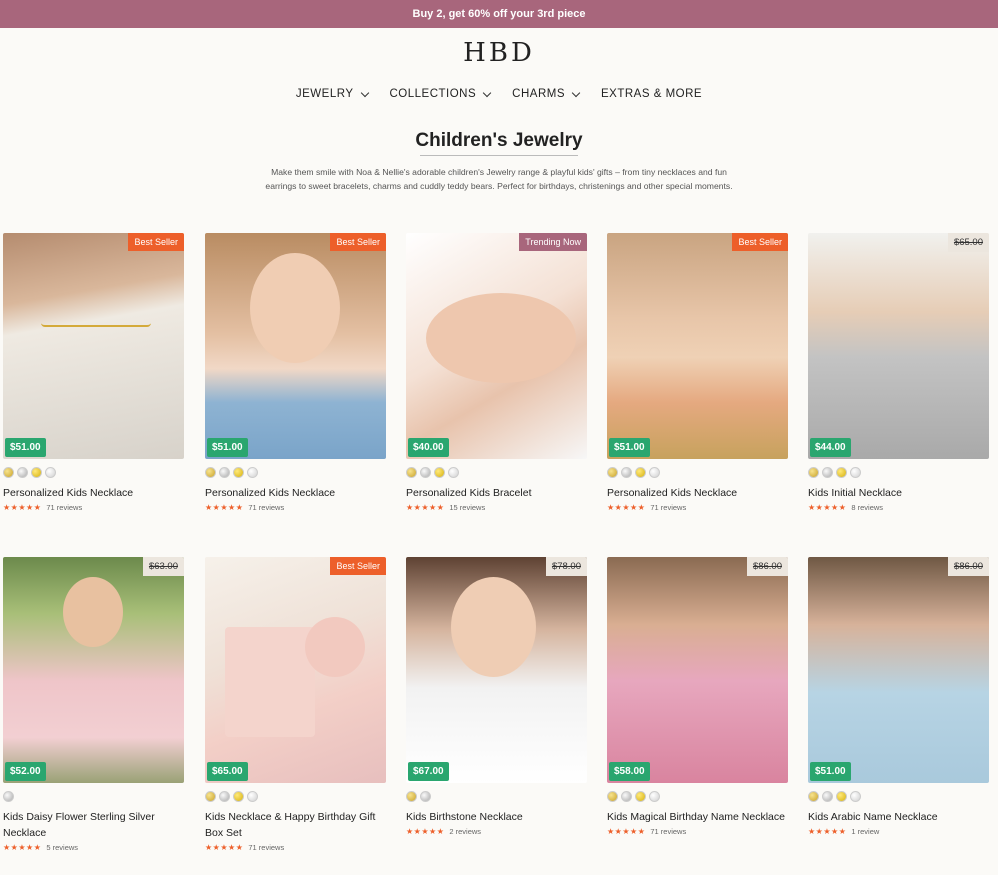 The image size is (998, 875). Describe the element at coordinates (467, 507) in the screenshot. I see `review-count: 15 reviews` at that location.